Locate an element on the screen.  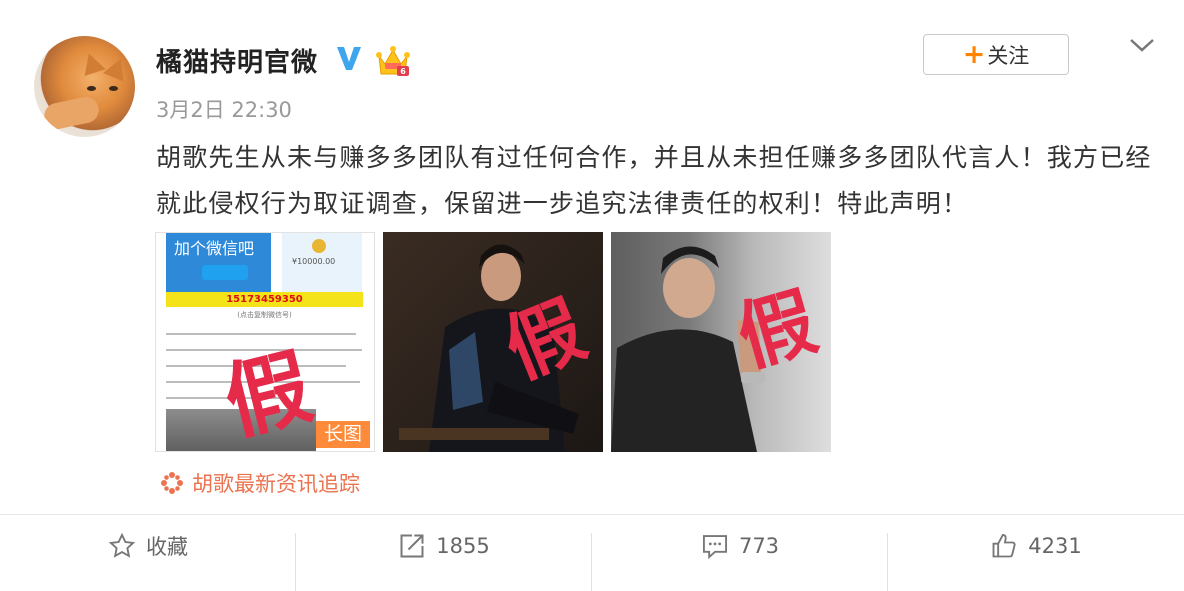
comment-icon is located at coordinates (714, 547).